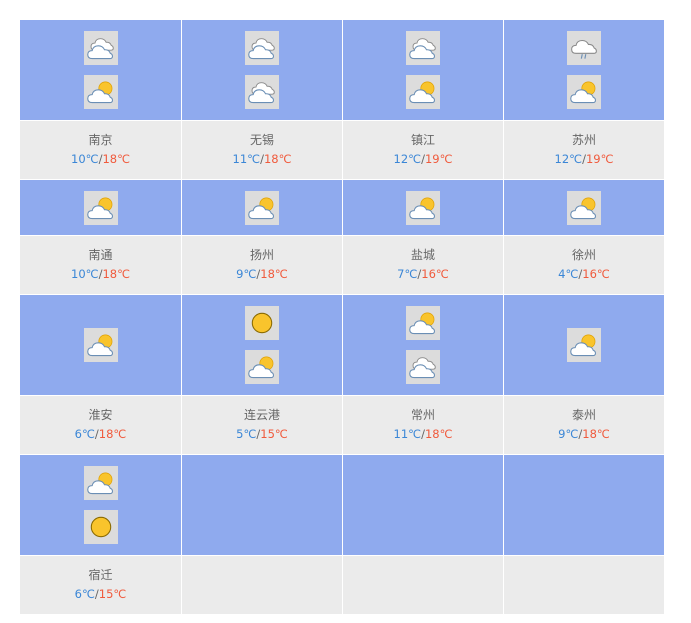 Image resolution: width=691 pixels, height=623 pixels. Describe the element at coordinates (101, 265) in the screenshot. I see `city-cell: 南通 10℃/18℃` at that location.